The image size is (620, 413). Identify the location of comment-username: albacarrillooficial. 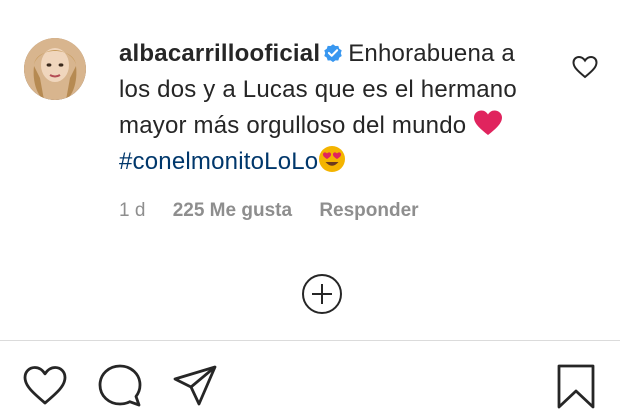
(219, 53).